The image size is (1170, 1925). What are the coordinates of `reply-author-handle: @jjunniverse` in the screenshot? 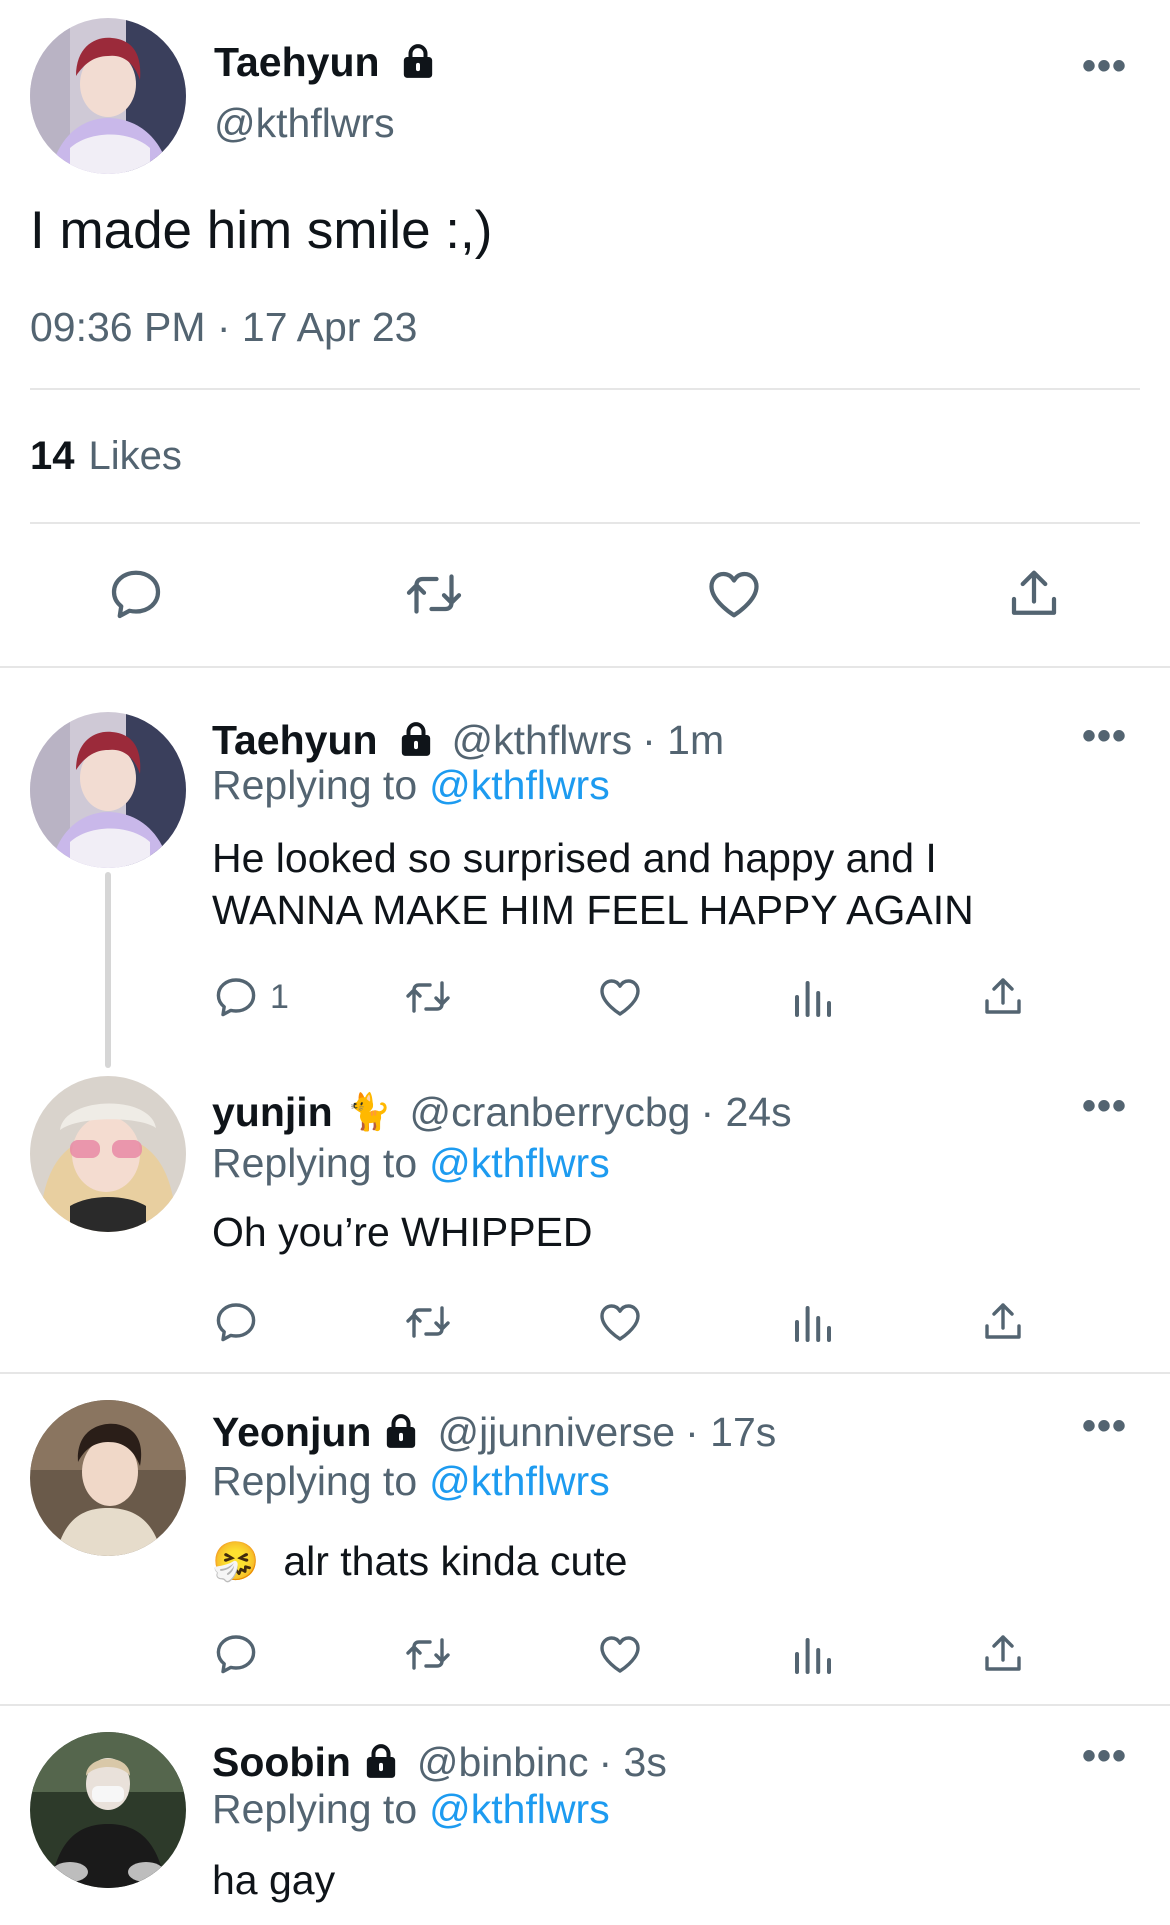 It's located at (556, 1432).